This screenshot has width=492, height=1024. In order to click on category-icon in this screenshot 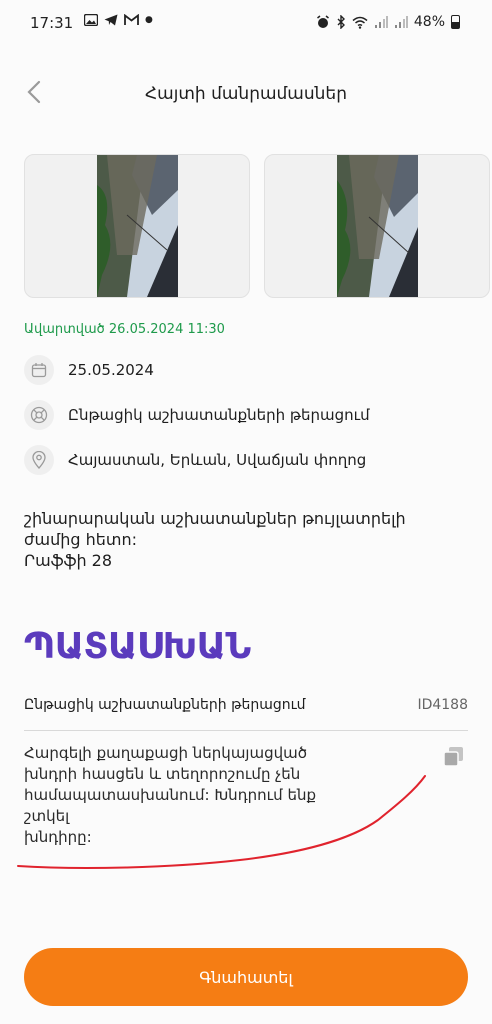, I will do `click(39, 415)`.